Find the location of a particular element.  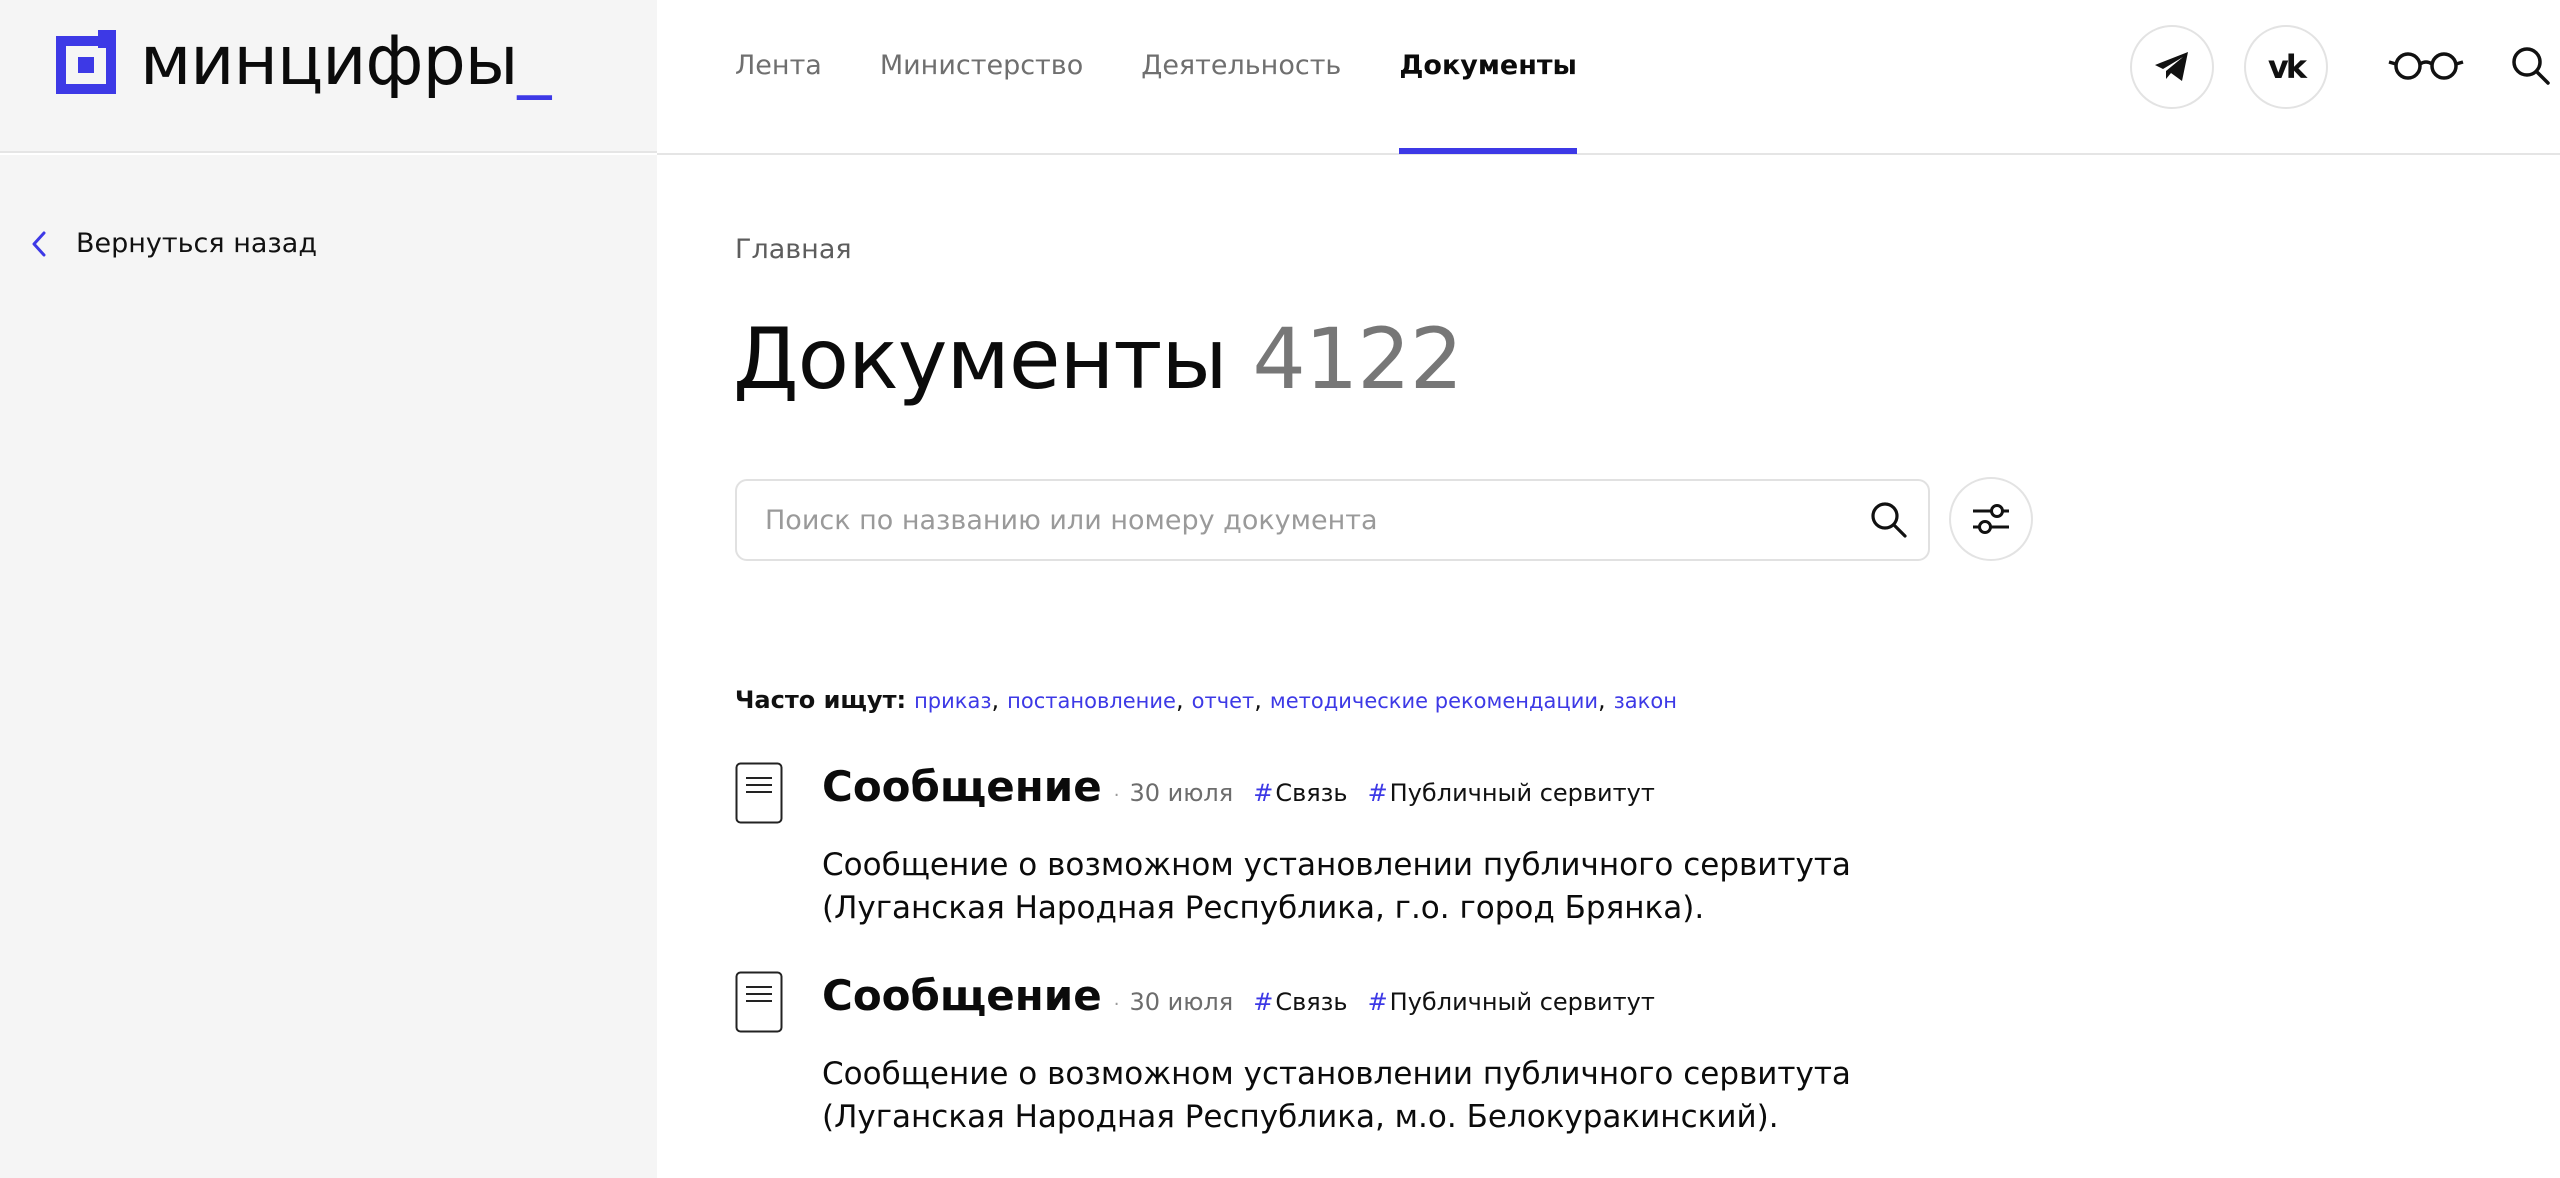

logo: минцифры_ is located at coordinates (303, 61).